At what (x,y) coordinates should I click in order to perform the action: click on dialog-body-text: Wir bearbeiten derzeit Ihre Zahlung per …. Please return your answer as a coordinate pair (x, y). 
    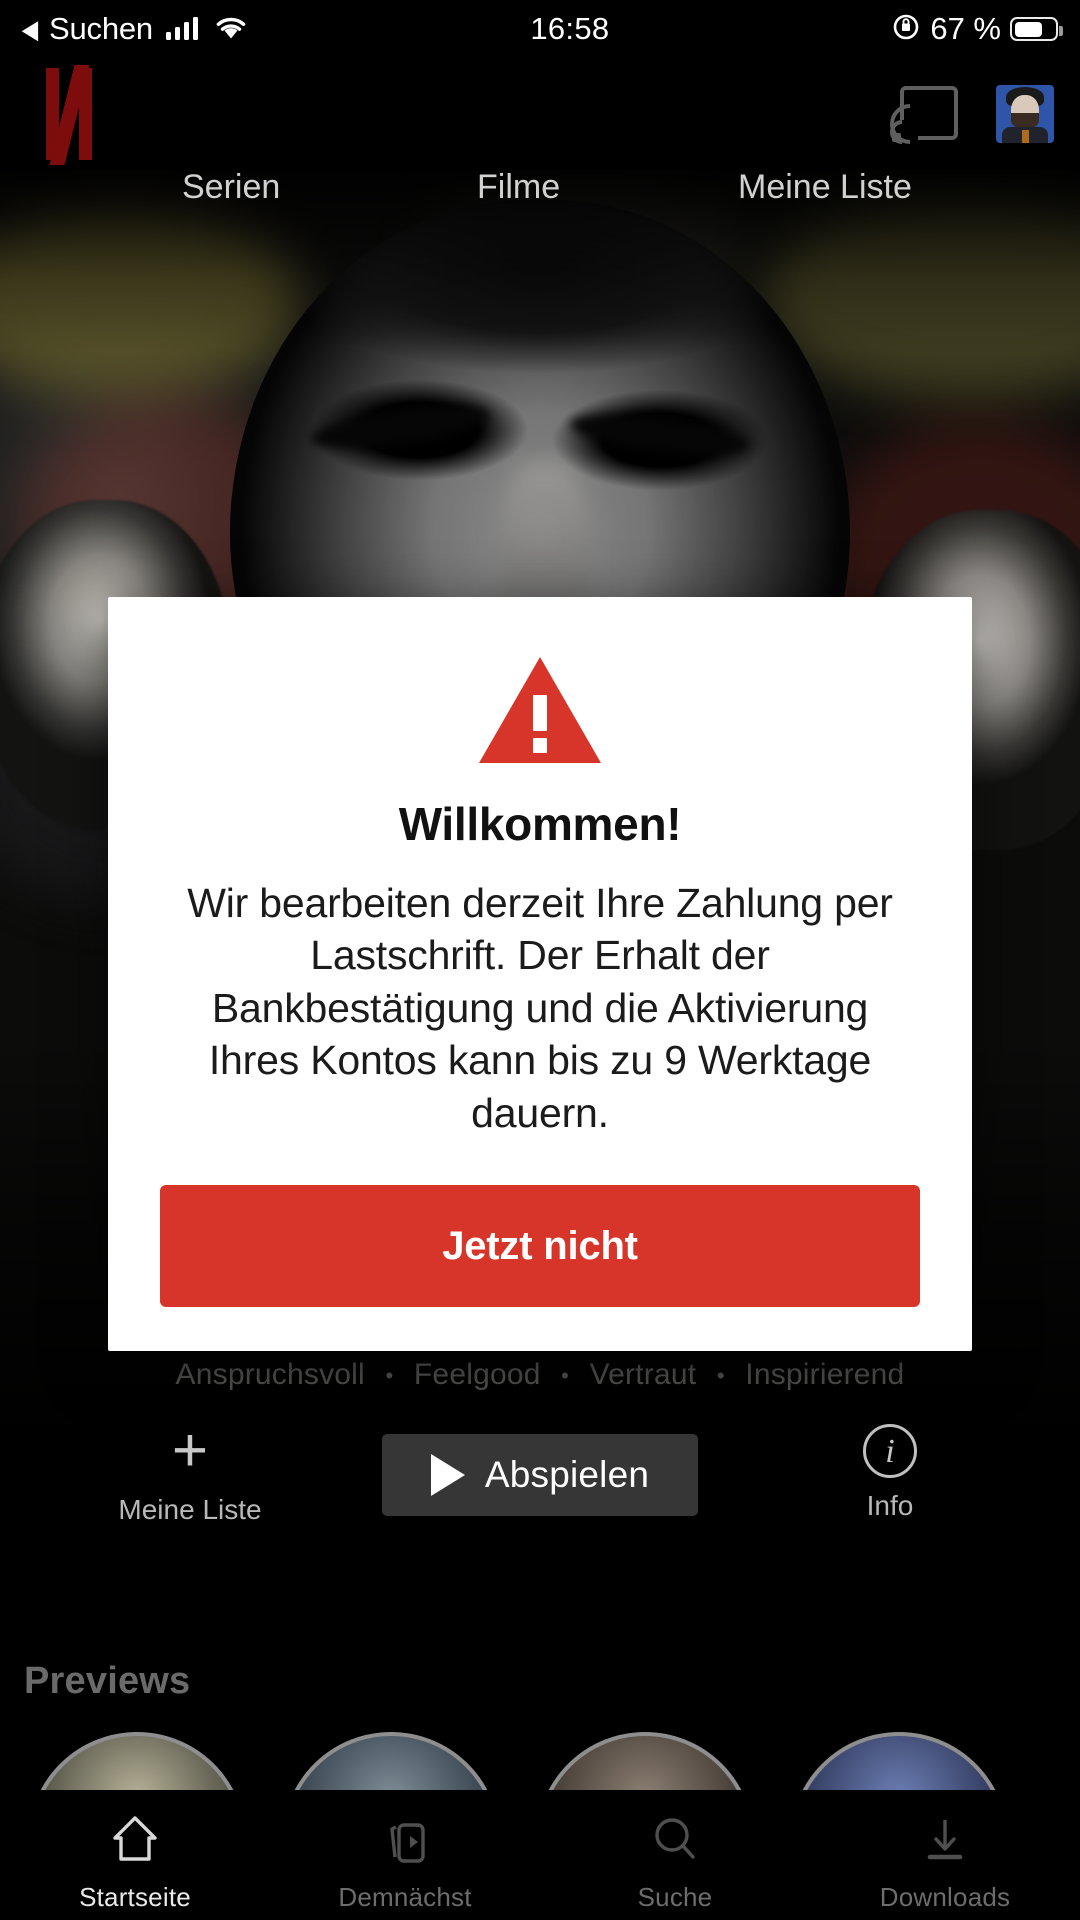
    Looking at the image, I should click on (540, 1008).